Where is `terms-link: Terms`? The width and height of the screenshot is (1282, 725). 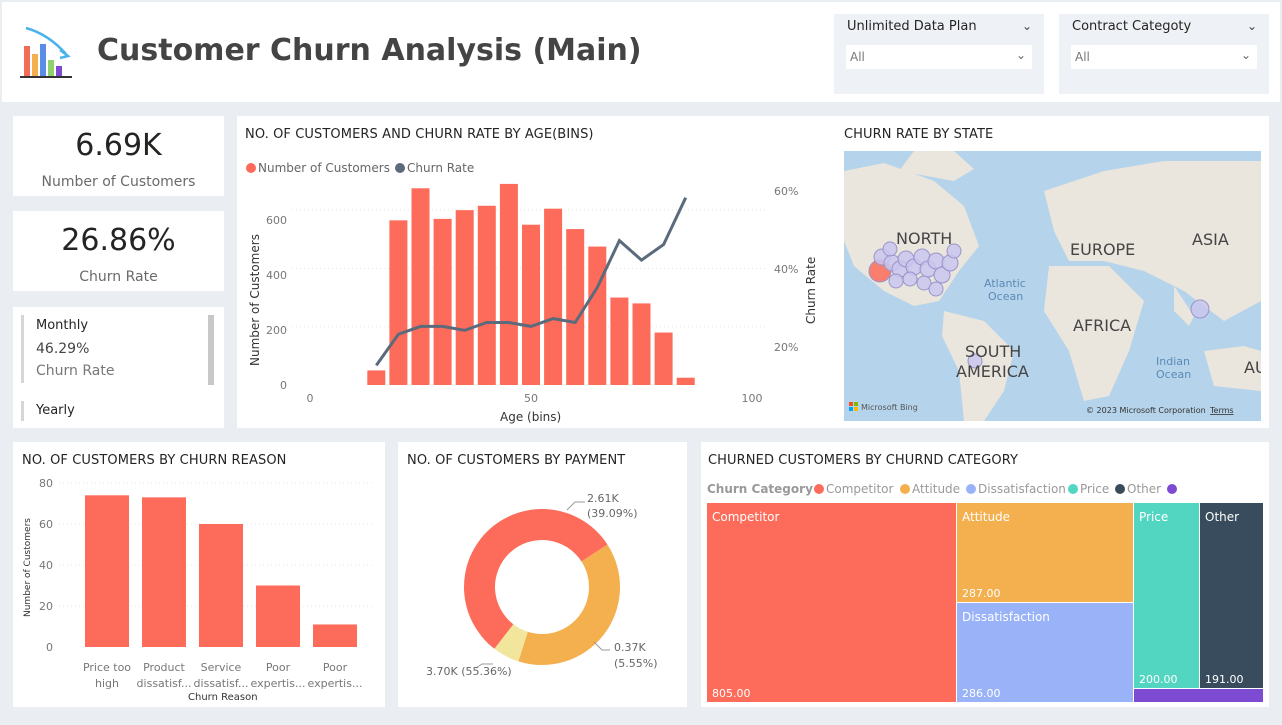
terms-link: Terms is located at coordinates (1221, 410).